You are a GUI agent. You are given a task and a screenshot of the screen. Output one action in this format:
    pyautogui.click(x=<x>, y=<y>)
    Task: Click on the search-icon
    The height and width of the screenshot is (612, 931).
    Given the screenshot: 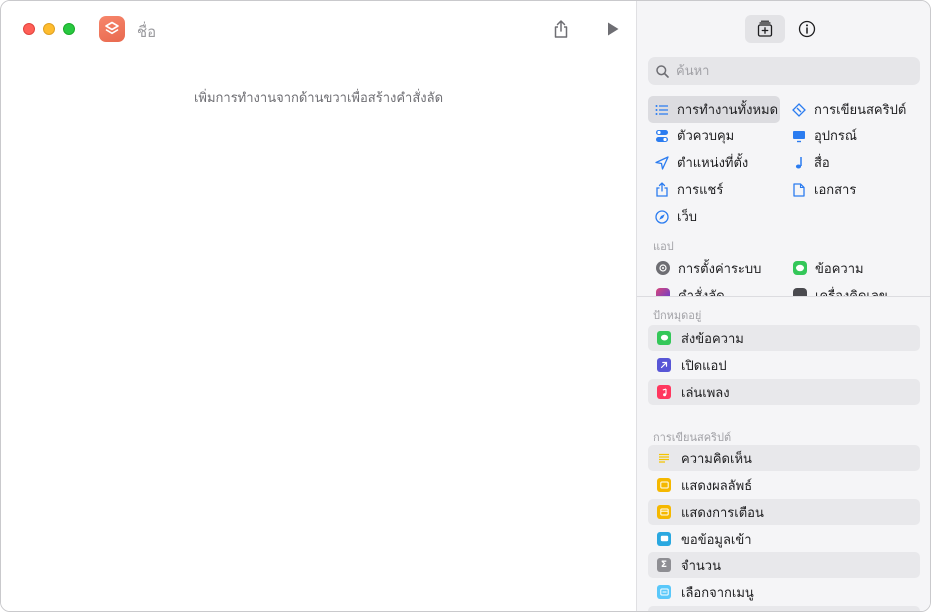 What is the action you would take?
    pyautogui.click(x=662, y=71)
    